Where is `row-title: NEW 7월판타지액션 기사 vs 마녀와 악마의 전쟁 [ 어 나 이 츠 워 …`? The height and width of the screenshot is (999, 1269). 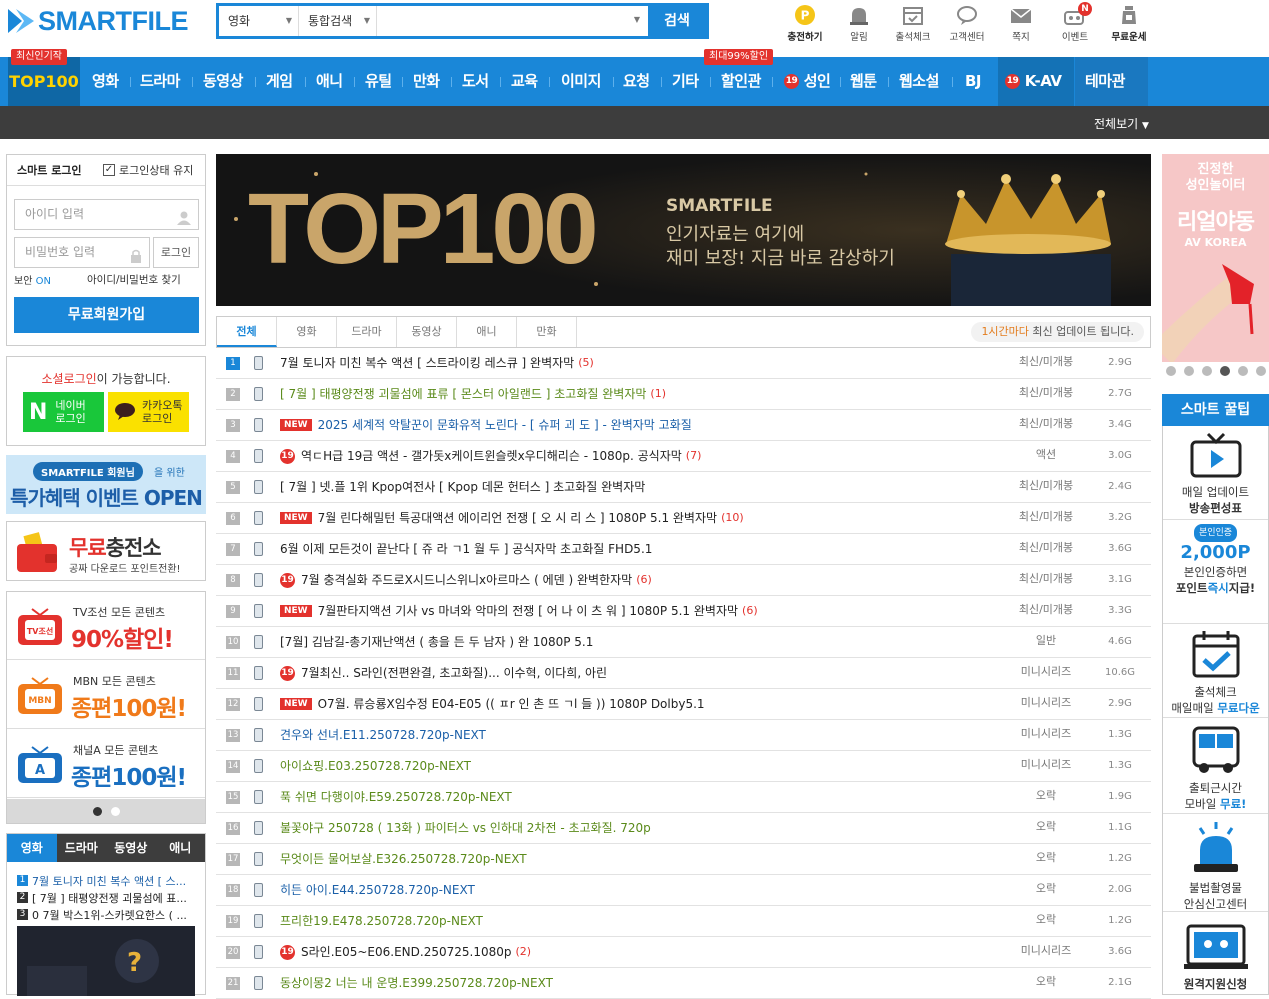 row-title: NEW 7월판타지액션 기사 vs 마녀와 악마의 전쟁 [ 어 나 이 츠 워 … is located at coordinates (519, 611).